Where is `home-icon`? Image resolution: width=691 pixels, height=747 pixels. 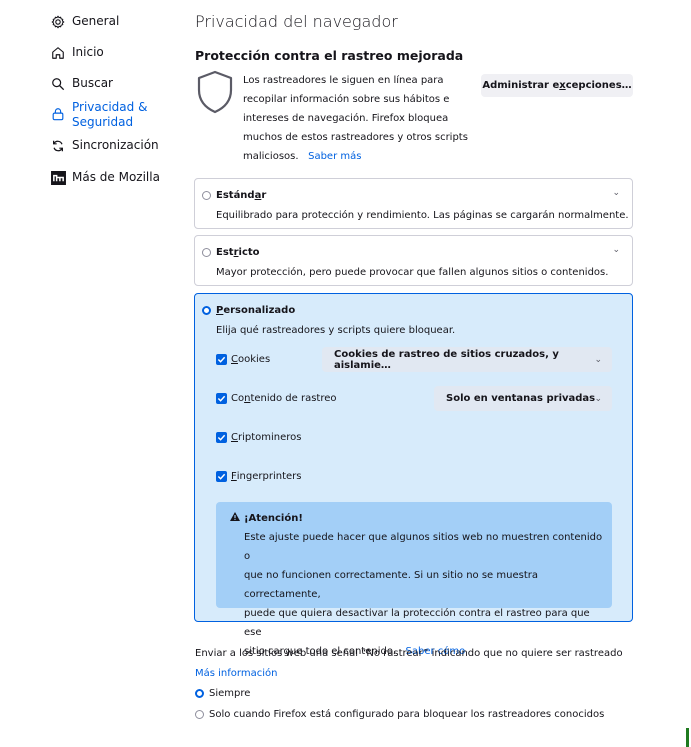 home-icon is located at coordinates (58, 53).